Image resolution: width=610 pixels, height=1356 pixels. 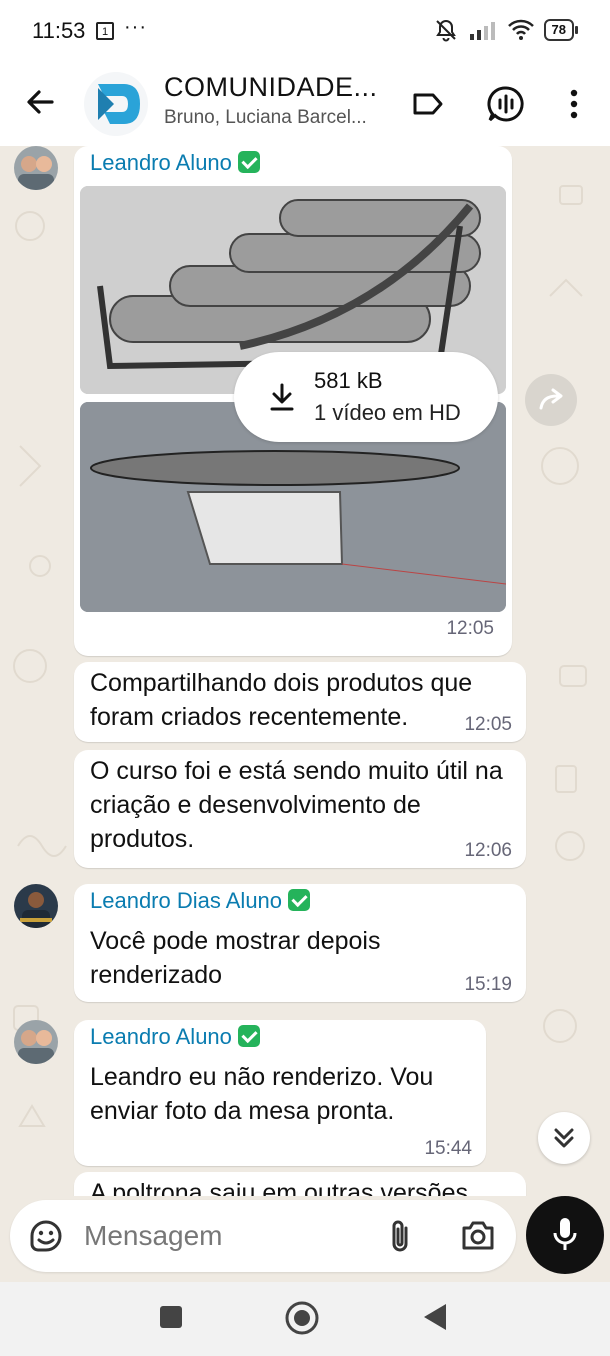 I want to click on media-description: 1 vídeo em HD, so click(x=387, y=412).